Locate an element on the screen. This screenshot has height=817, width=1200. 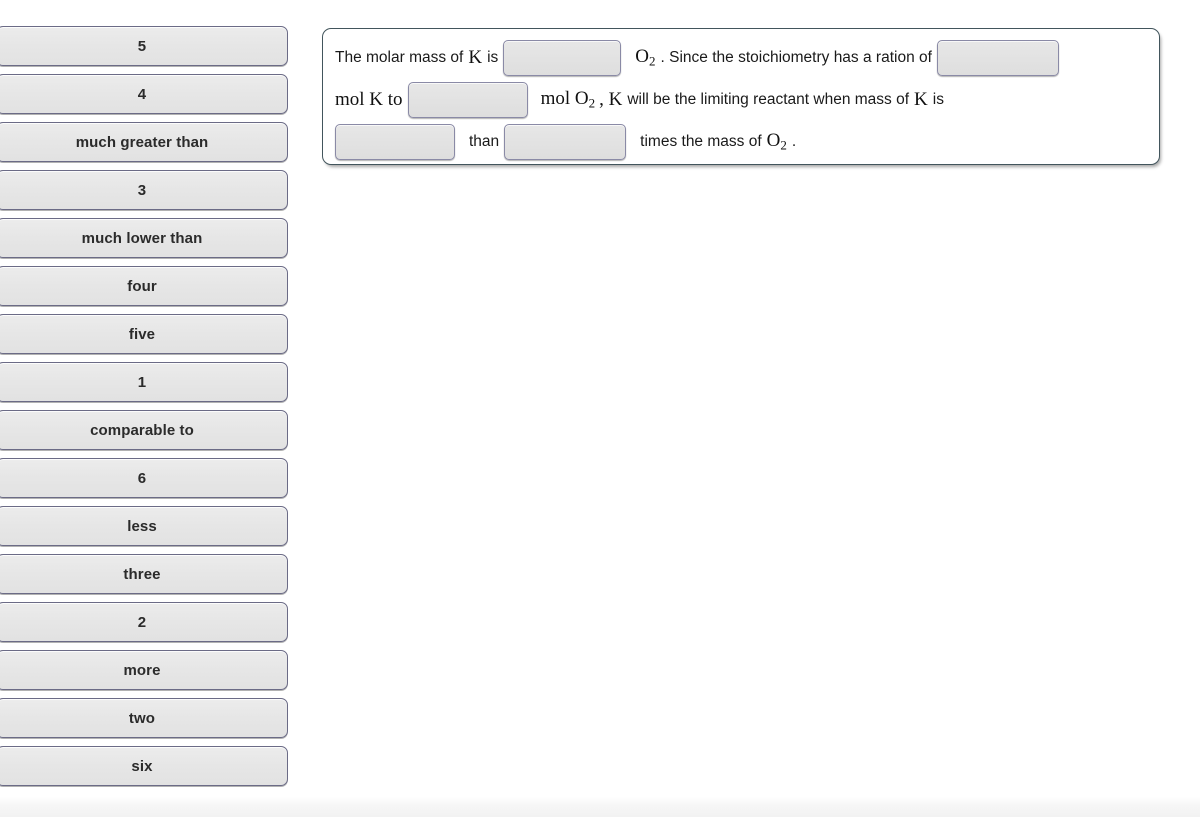
answer-bank-item-label: five is located at coordinates (142, 334).